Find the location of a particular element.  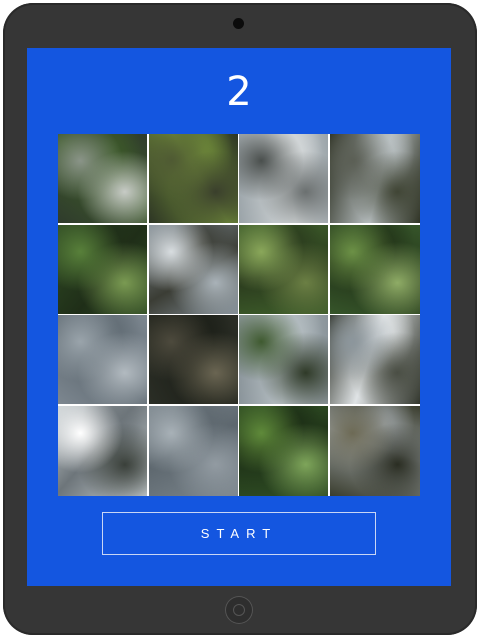

start-button: START is located at coordinates (239, 533).